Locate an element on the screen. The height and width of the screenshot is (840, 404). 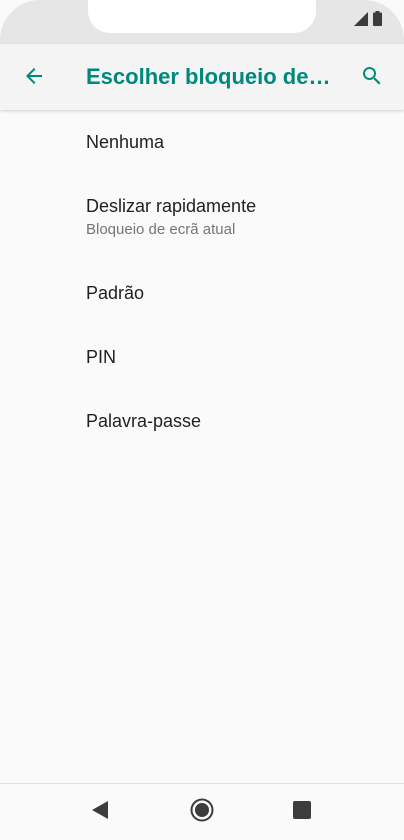
status-icons is located at coordinates (368, 21).